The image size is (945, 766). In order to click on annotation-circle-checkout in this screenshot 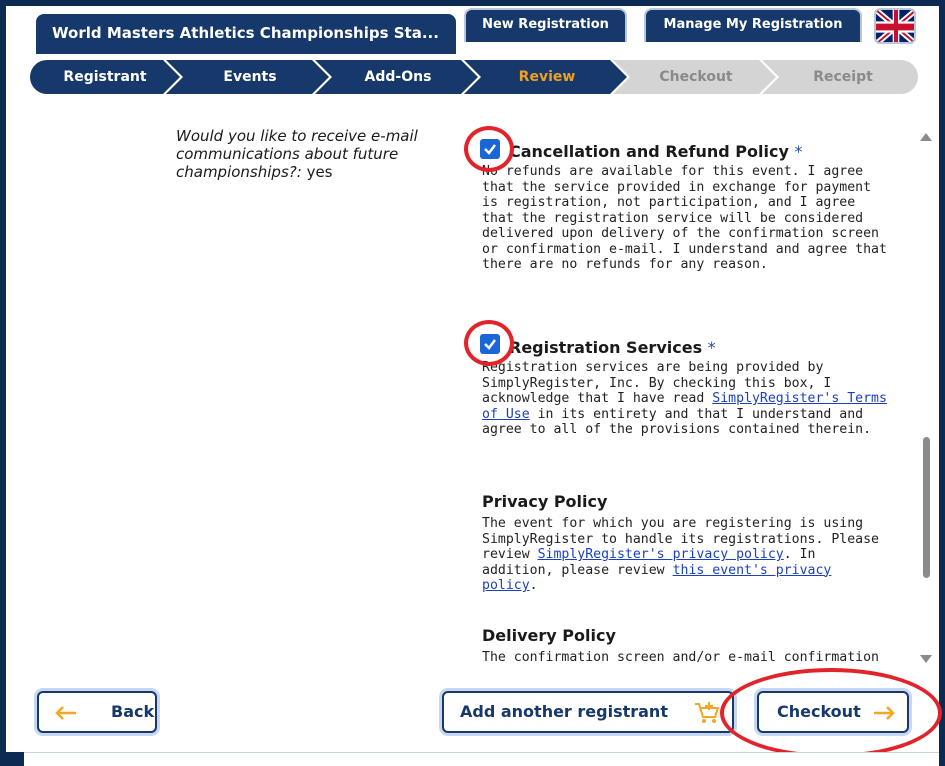, I will do `click(831, 713)`.